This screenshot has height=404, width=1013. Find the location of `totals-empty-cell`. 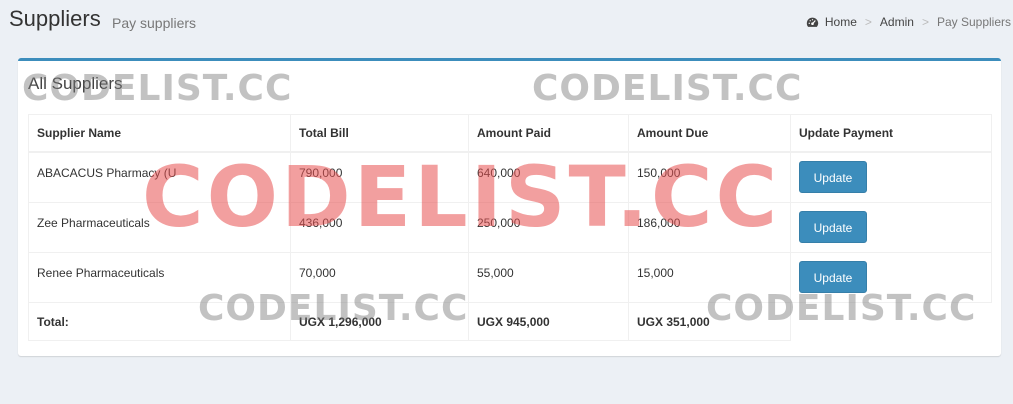

totals-empty-cell is located at coordinates (891, 321).